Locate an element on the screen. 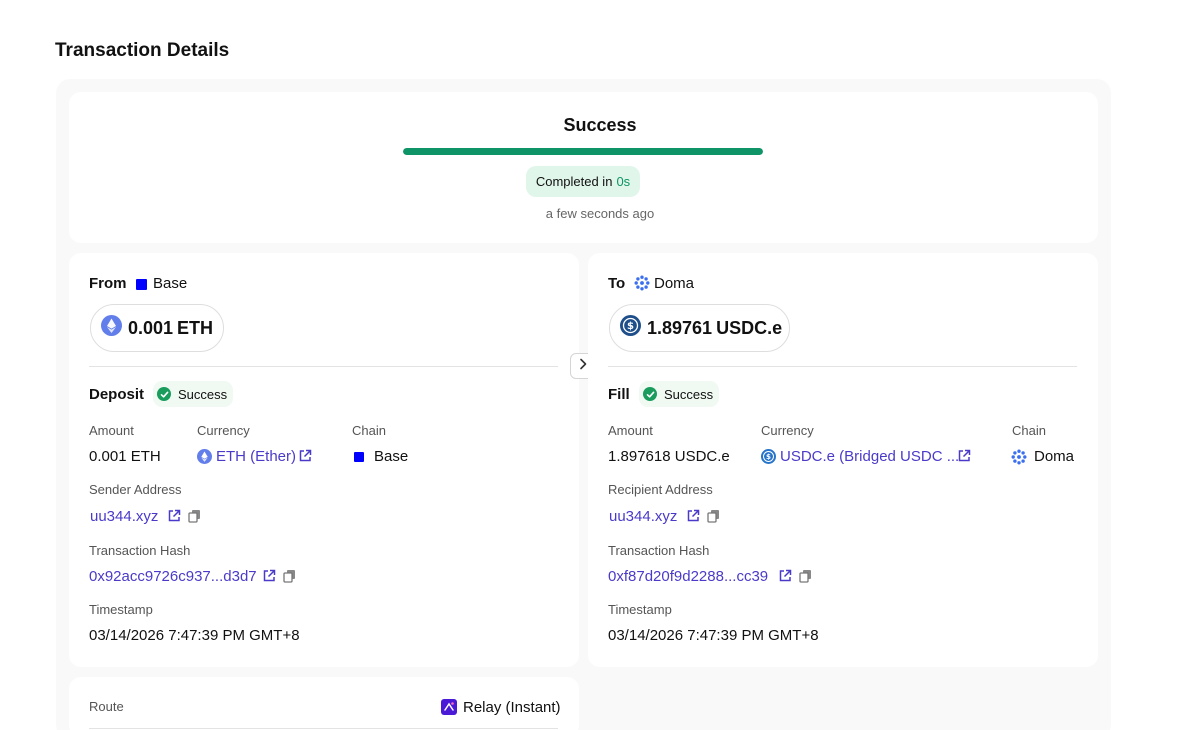 This screenshot has width=1200, height=730. completed-duration: 0s is located at coordinates (623, 181).